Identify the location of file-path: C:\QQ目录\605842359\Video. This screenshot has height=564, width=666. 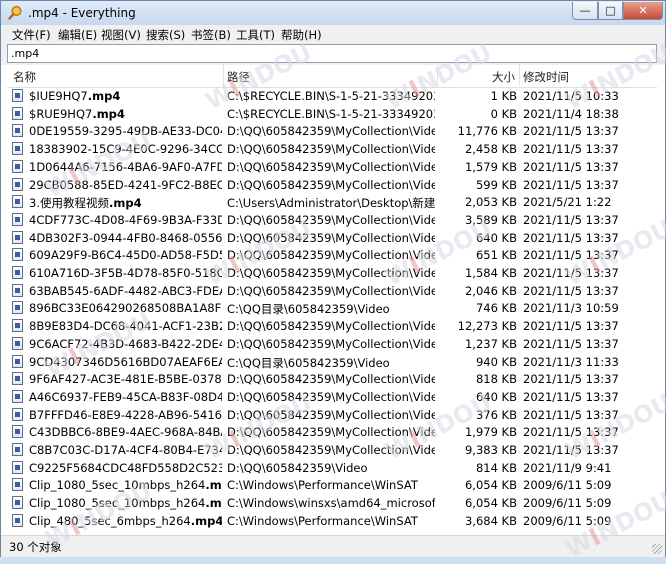
(308, 309).